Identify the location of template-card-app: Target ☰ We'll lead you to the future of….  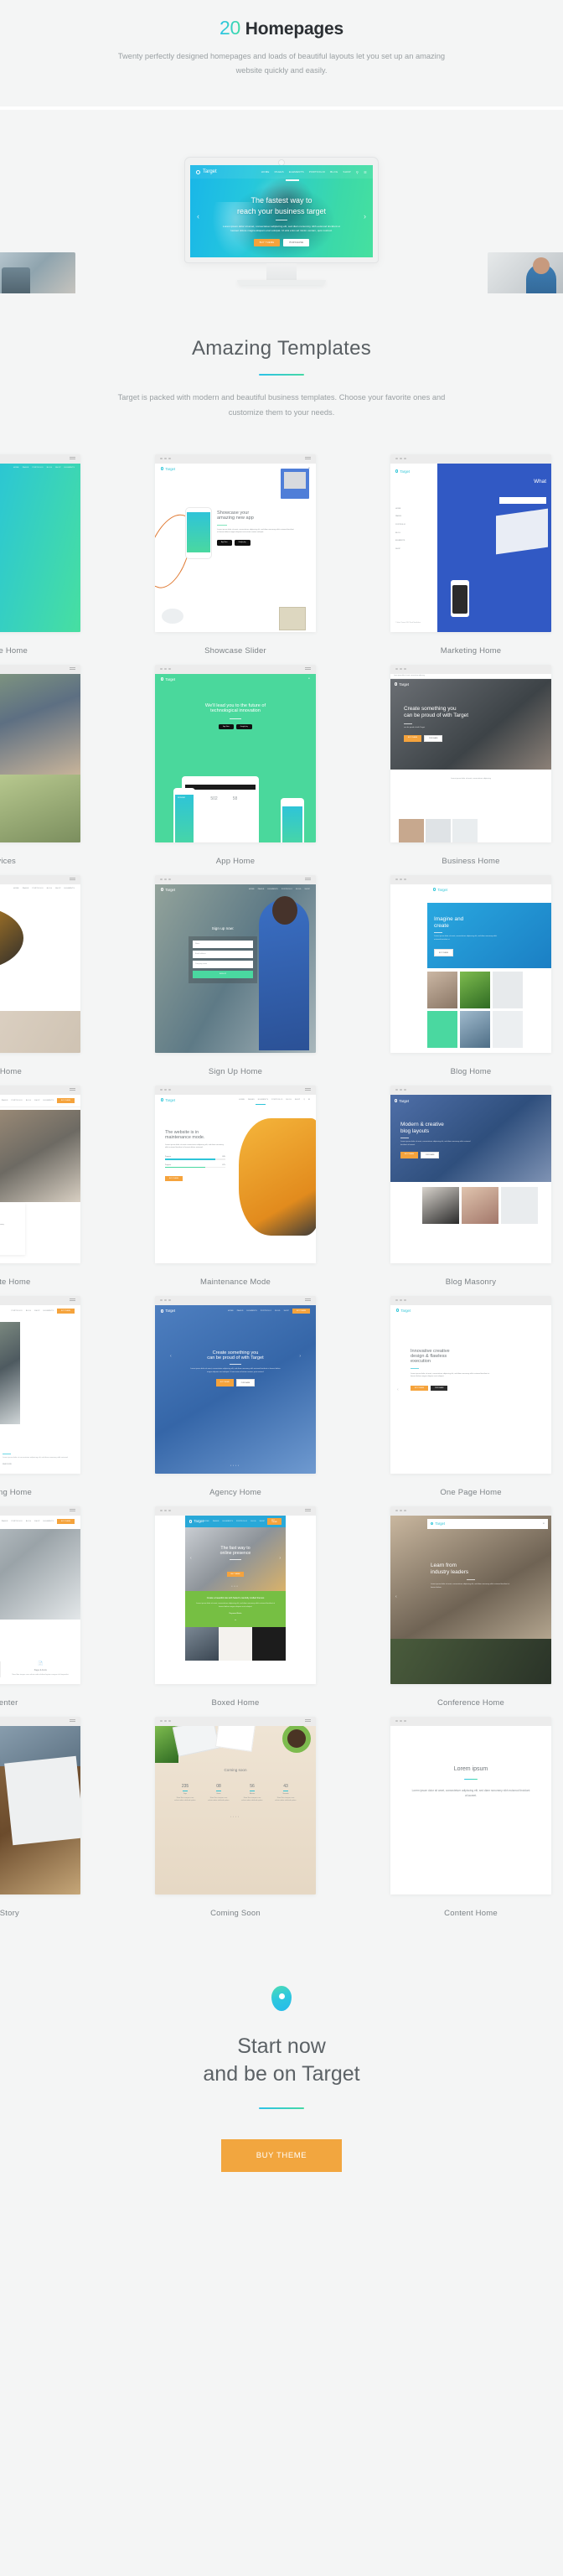
(235, 765).